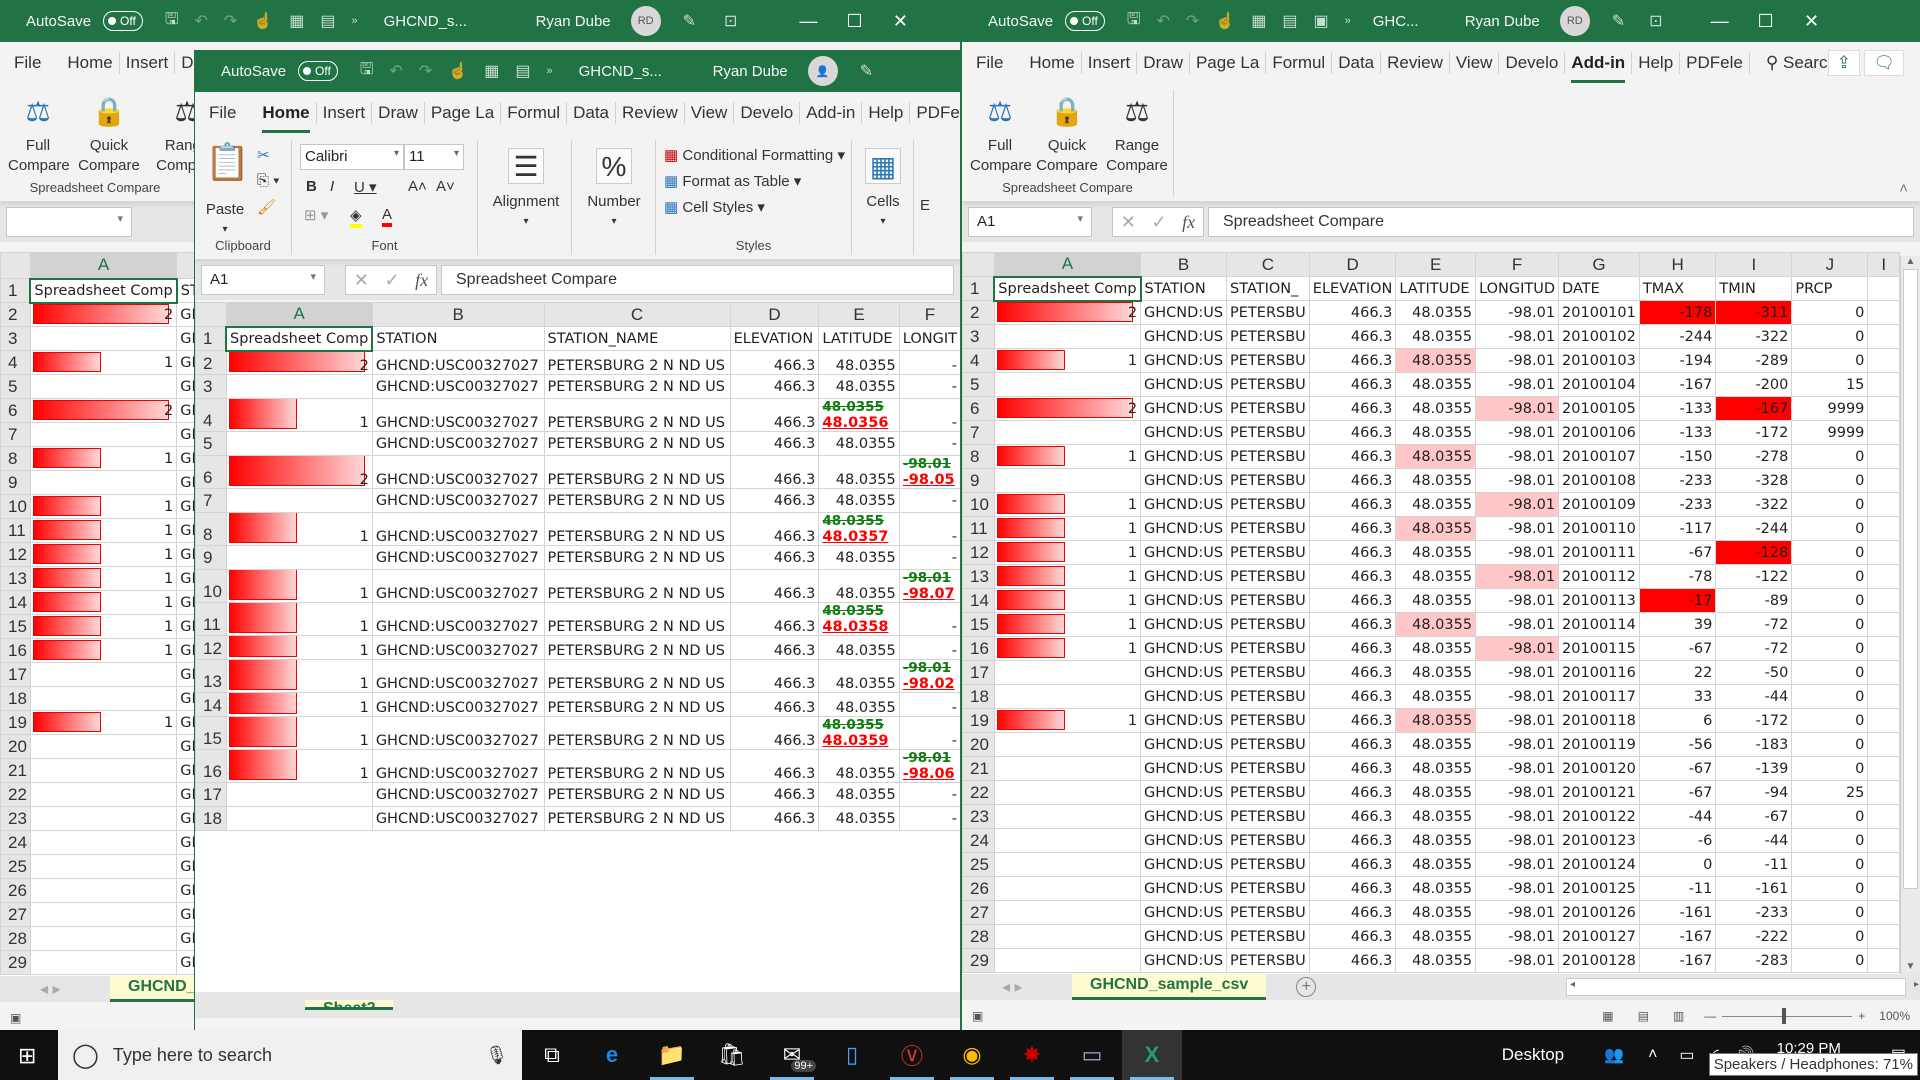 This screenshot has height=1080, width=1920. What do you see at coordinates (1754, 720) in the screenshot?
I see `tmin-cell: -172` at bounding box center [1754, 720].